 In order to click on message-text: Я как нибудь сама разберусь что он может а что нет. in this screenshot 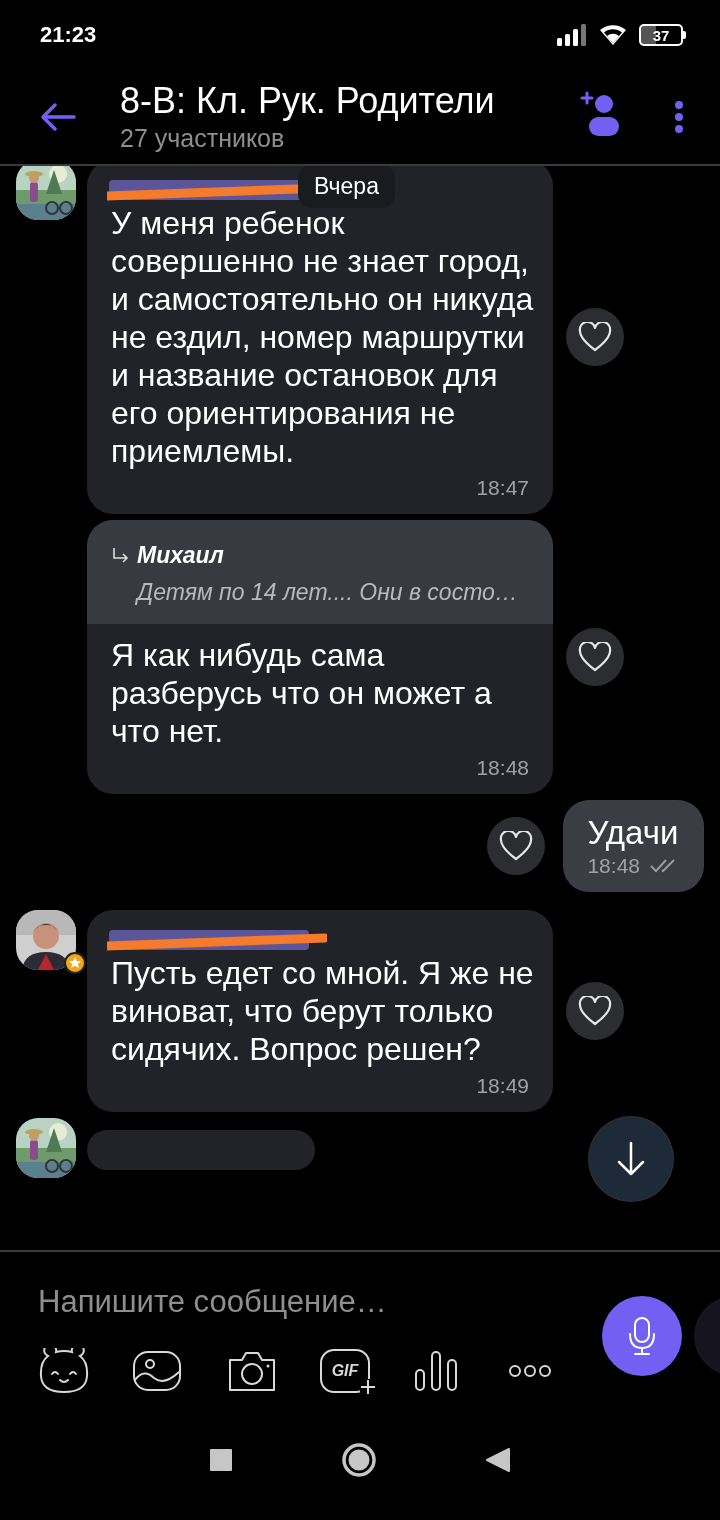, I will do `click(301, 693)`.